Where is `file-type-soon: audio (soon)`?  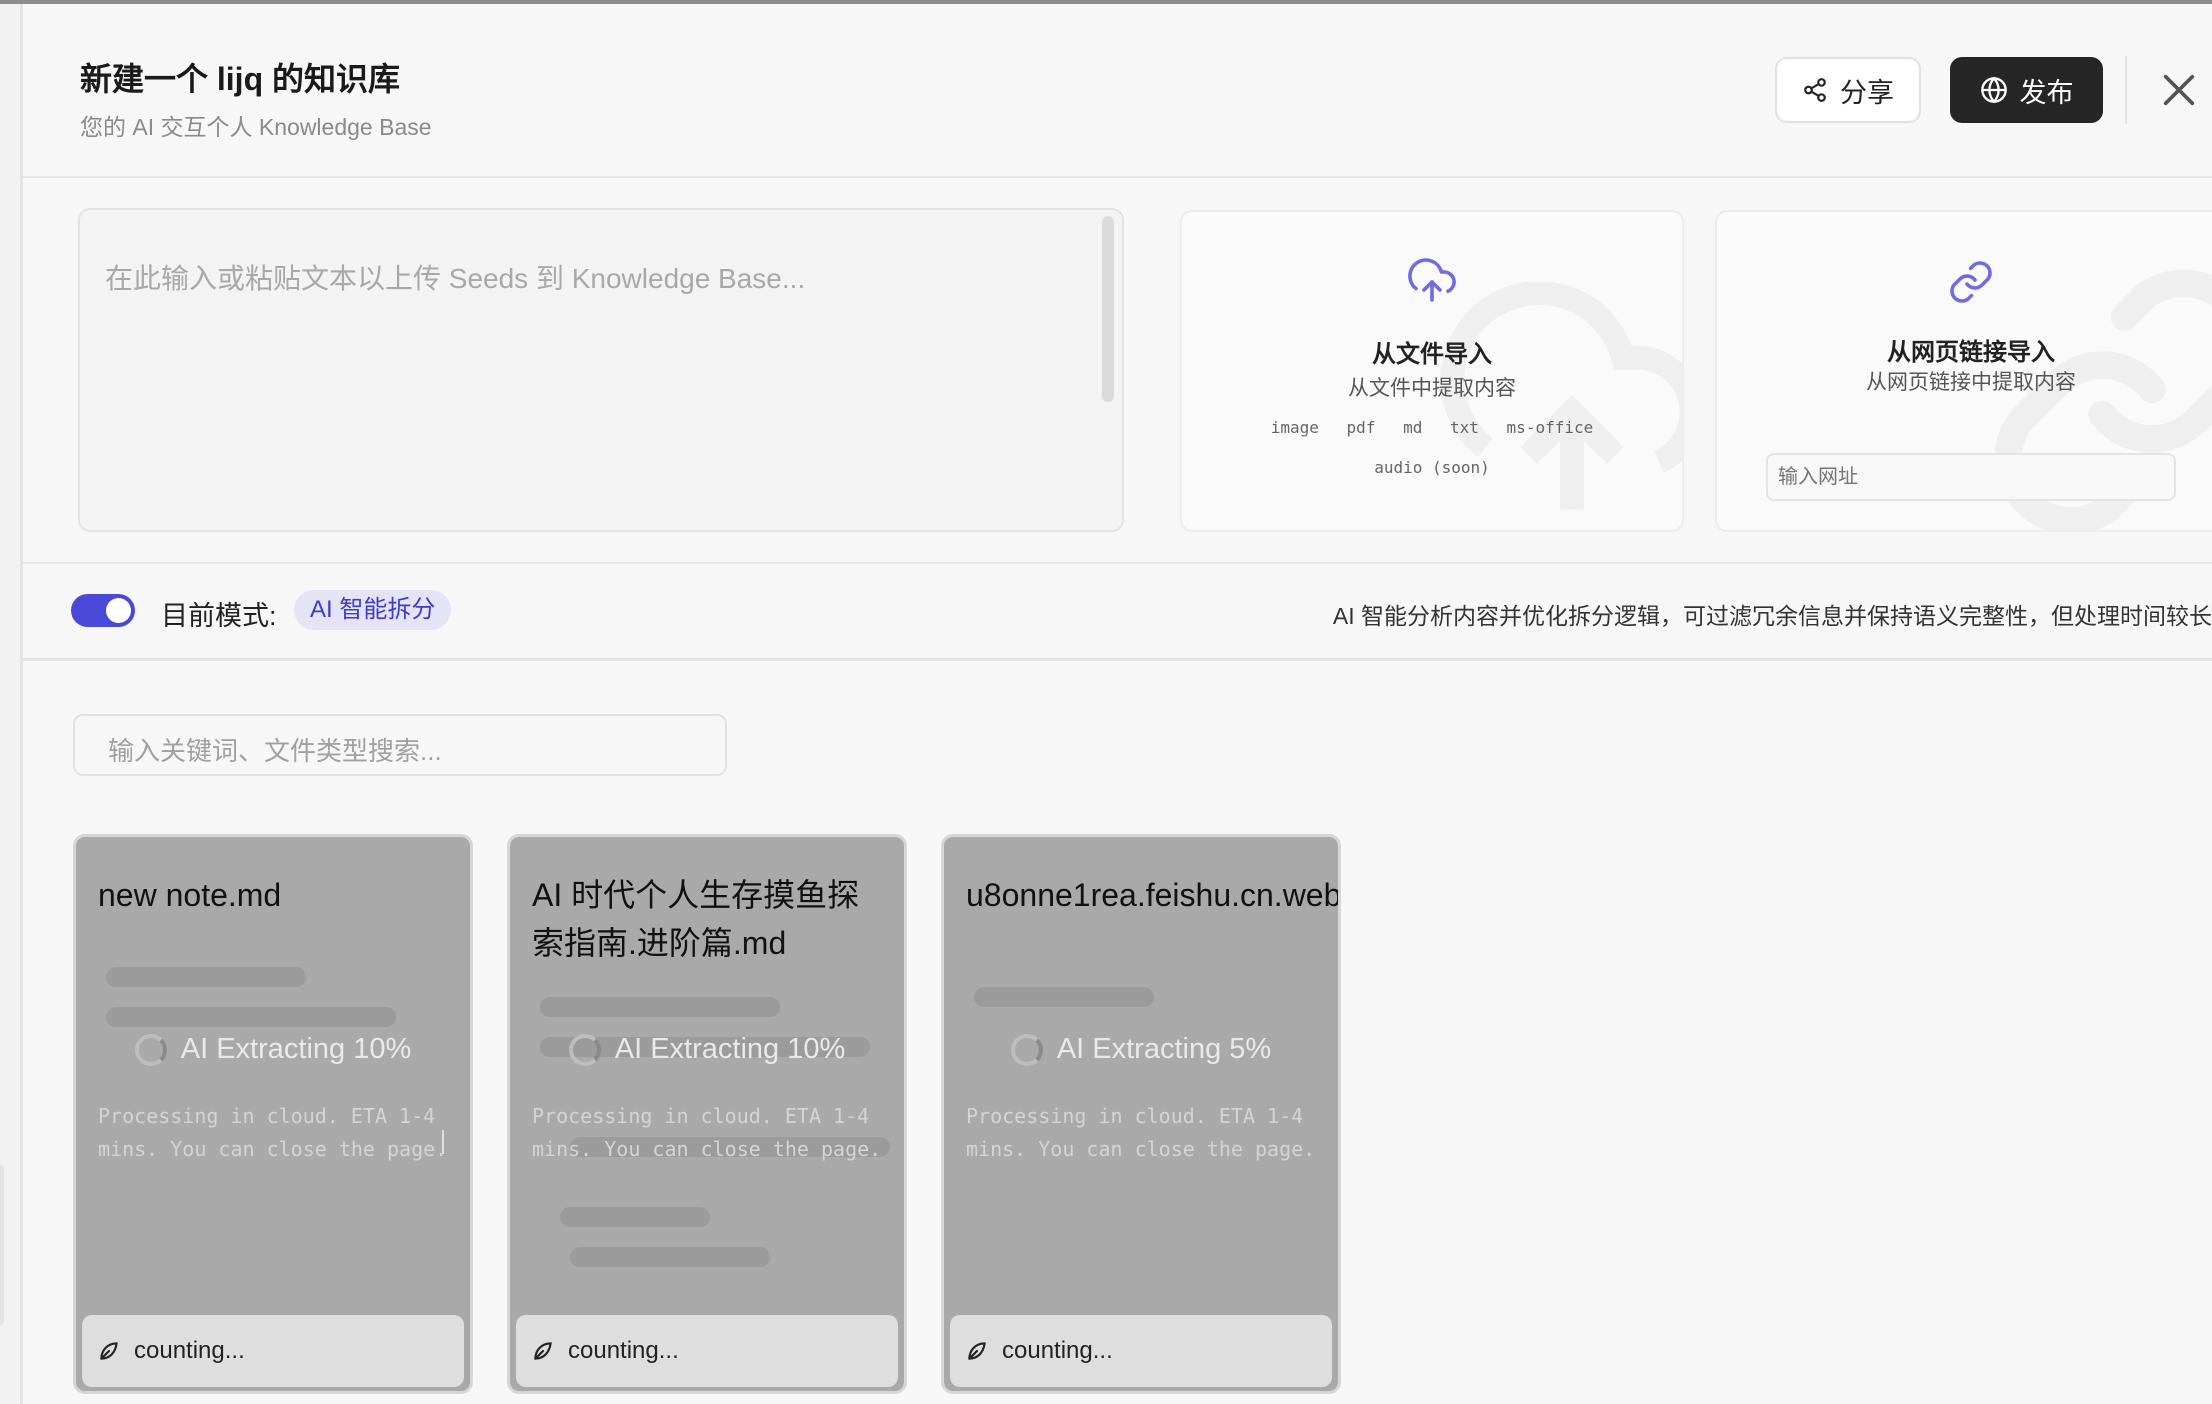 file-type-soon: audio (soon) is located at coordinates (1432, 467).